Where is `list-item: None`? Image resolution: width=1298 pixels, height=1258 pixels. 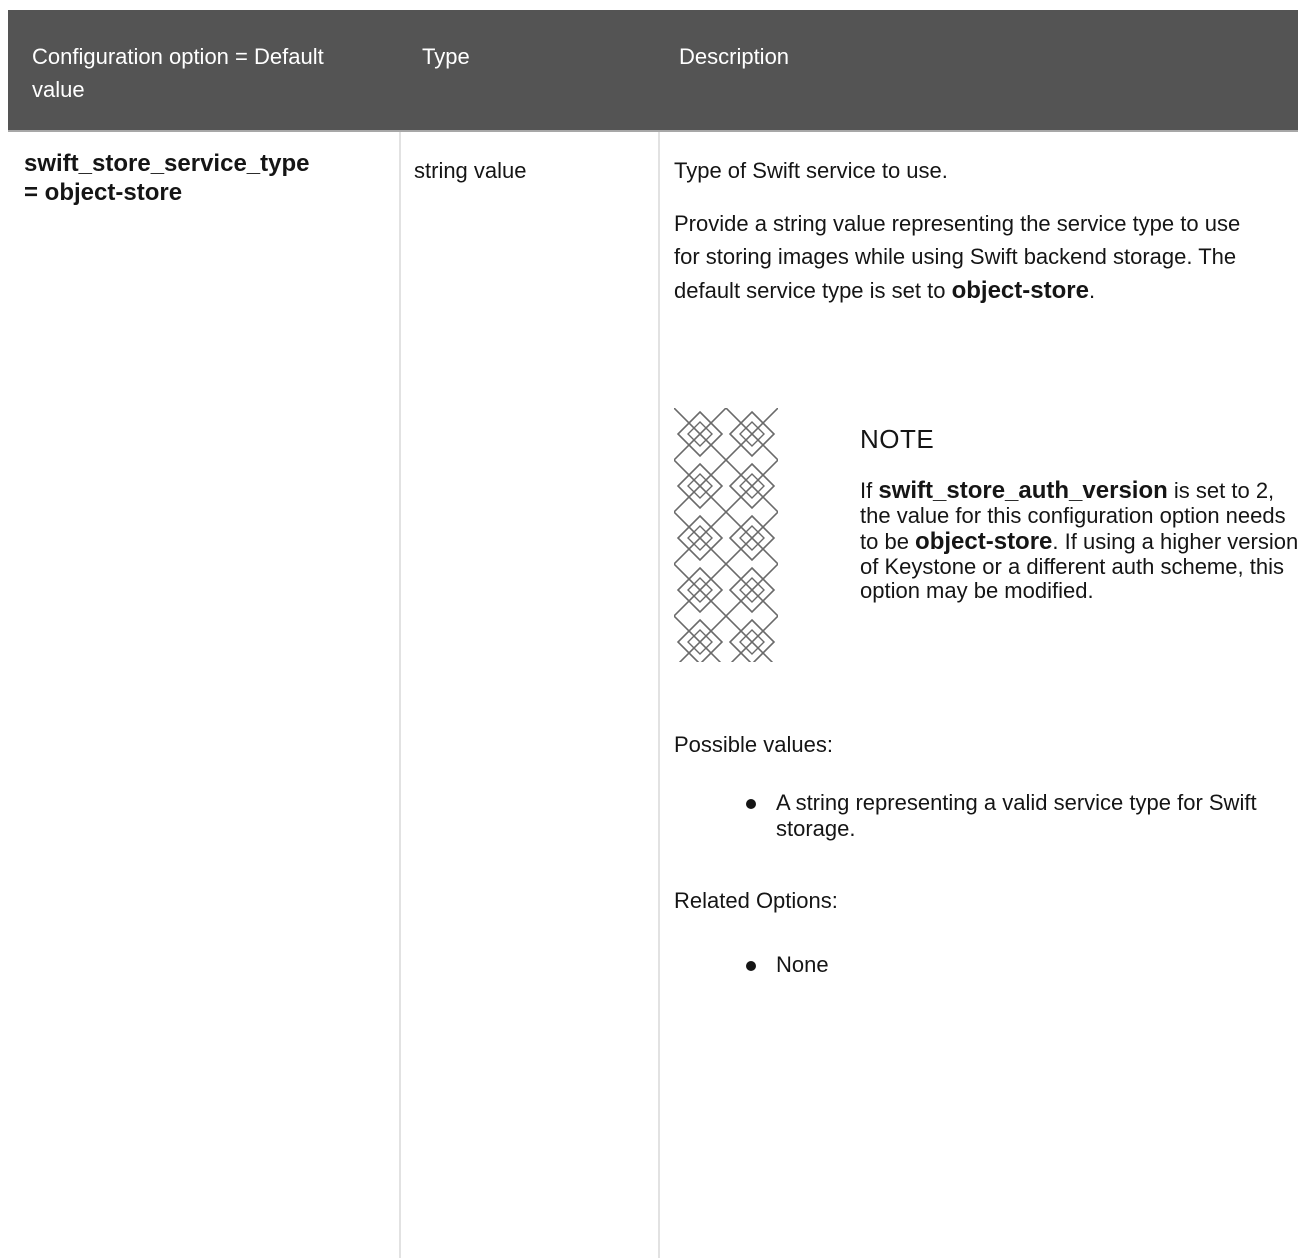 list-item: None is located at coordinates (984, 965).